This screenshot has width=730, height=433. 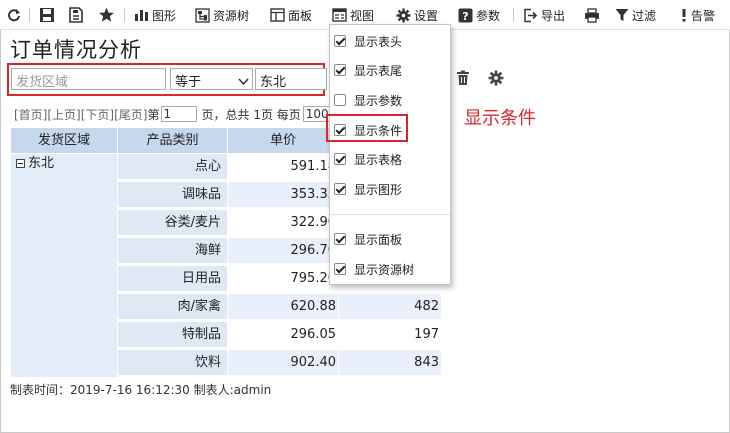 I want to click on menu-item-show-table: 显示表格, so click(x=368, y=159).